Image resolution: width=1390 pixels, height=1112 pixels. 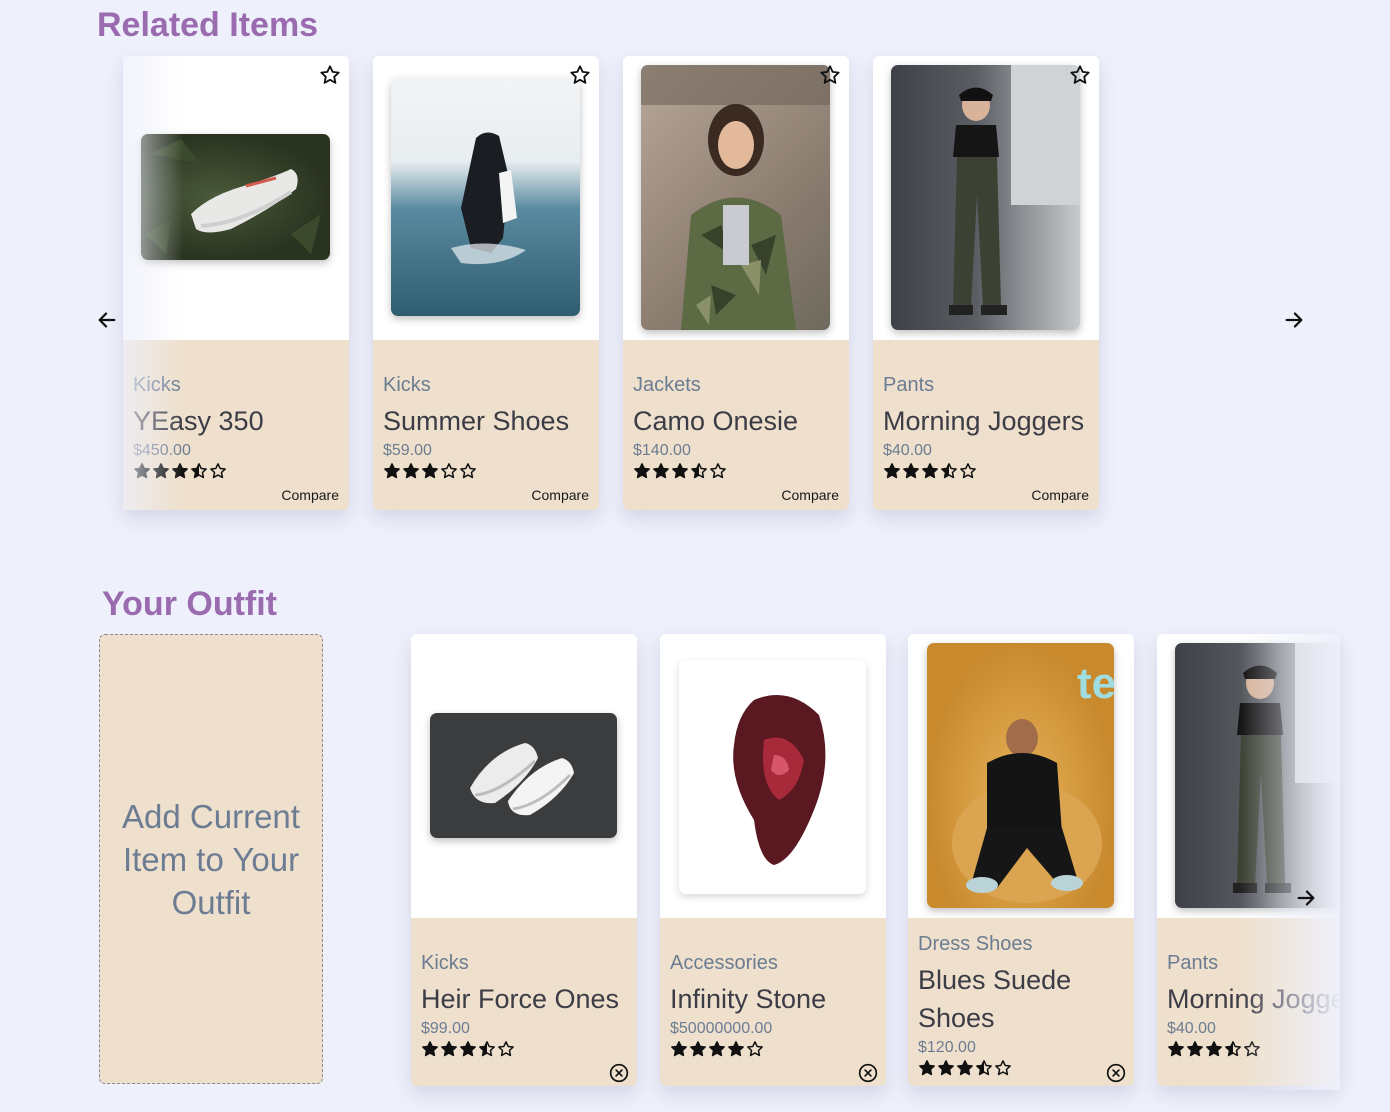 I want to click on related-card: Kicks Summer Shoes $59.00 Compare, so click(x=486, y=283).